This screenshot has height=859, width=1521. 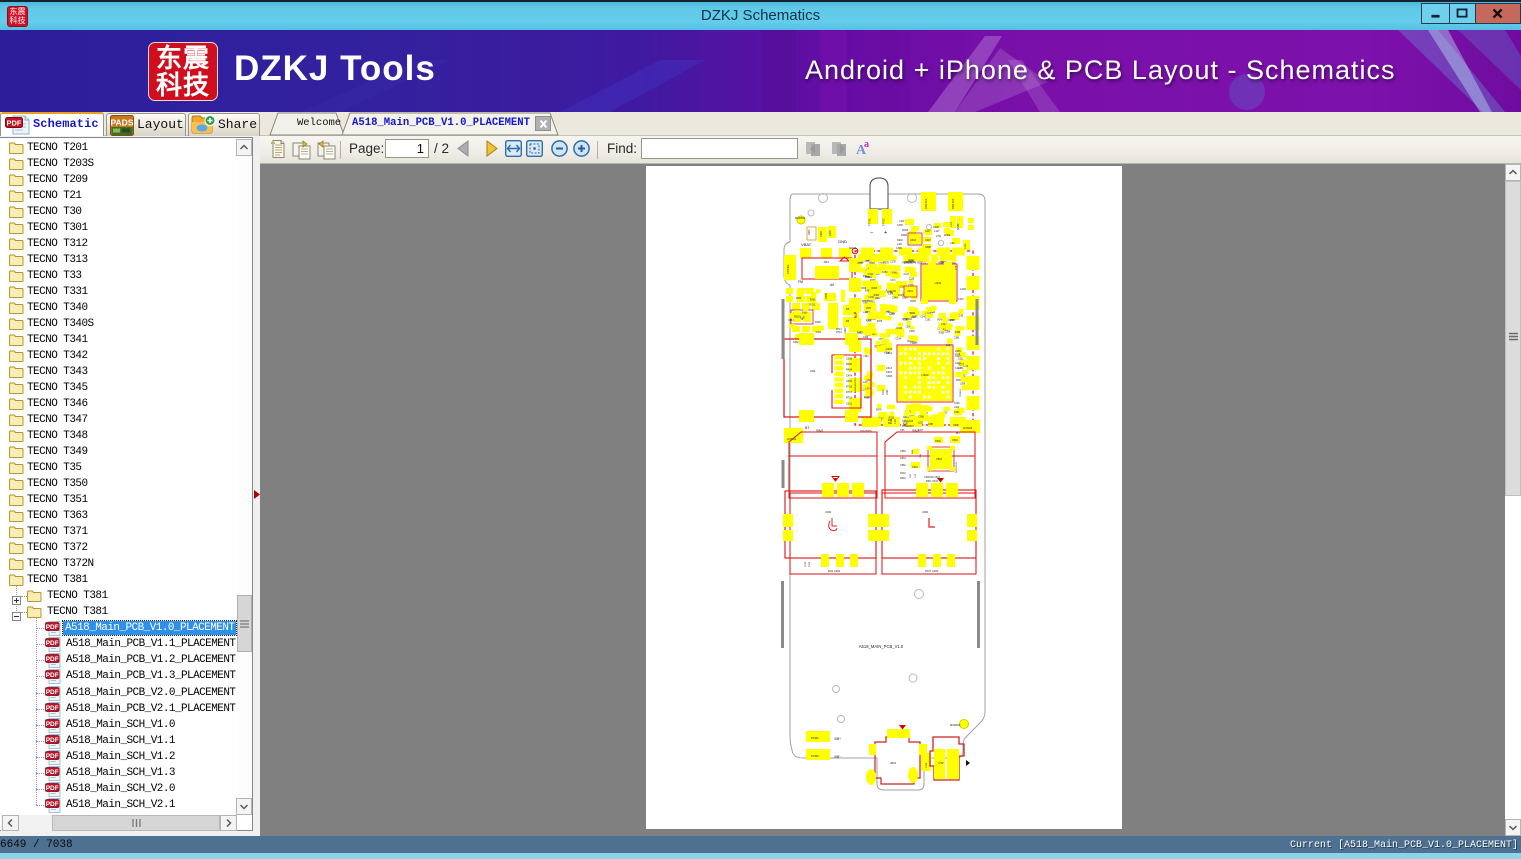 I want to click on svg-text: R306, so click(x=849, y=364).